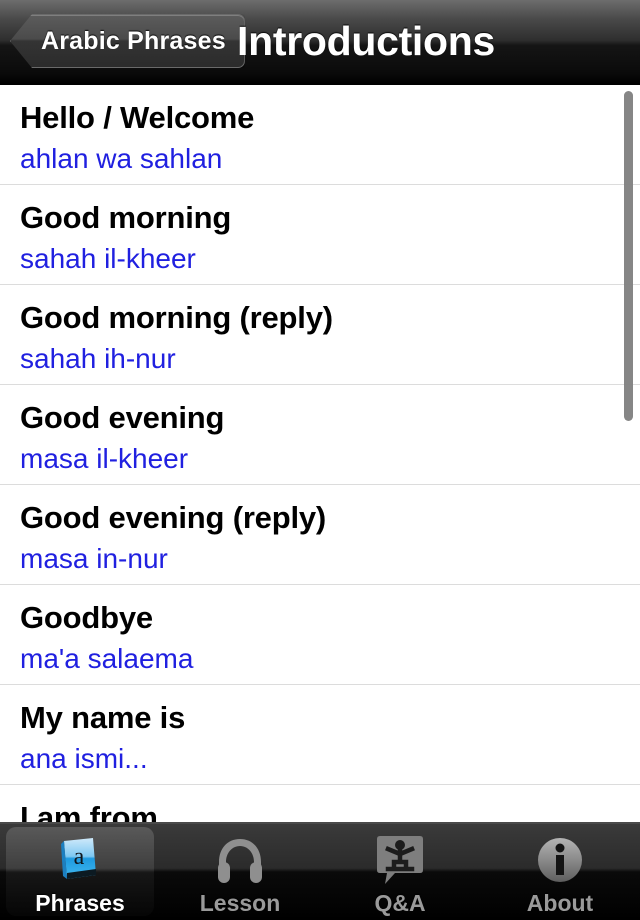 This screenshot has height=920, width=640. Describe the element at coordinates (94, 558) in the screenshot. I see `phrase-transliteration: masa in-nur` at that location.